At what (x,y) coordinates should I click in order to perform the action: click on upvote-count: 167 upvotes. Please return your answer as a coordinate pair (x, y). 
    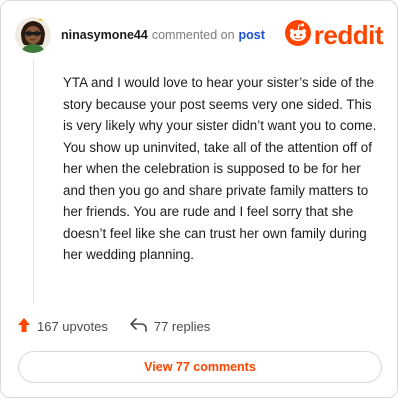
    Looking at the image, I should click on (72, 326).